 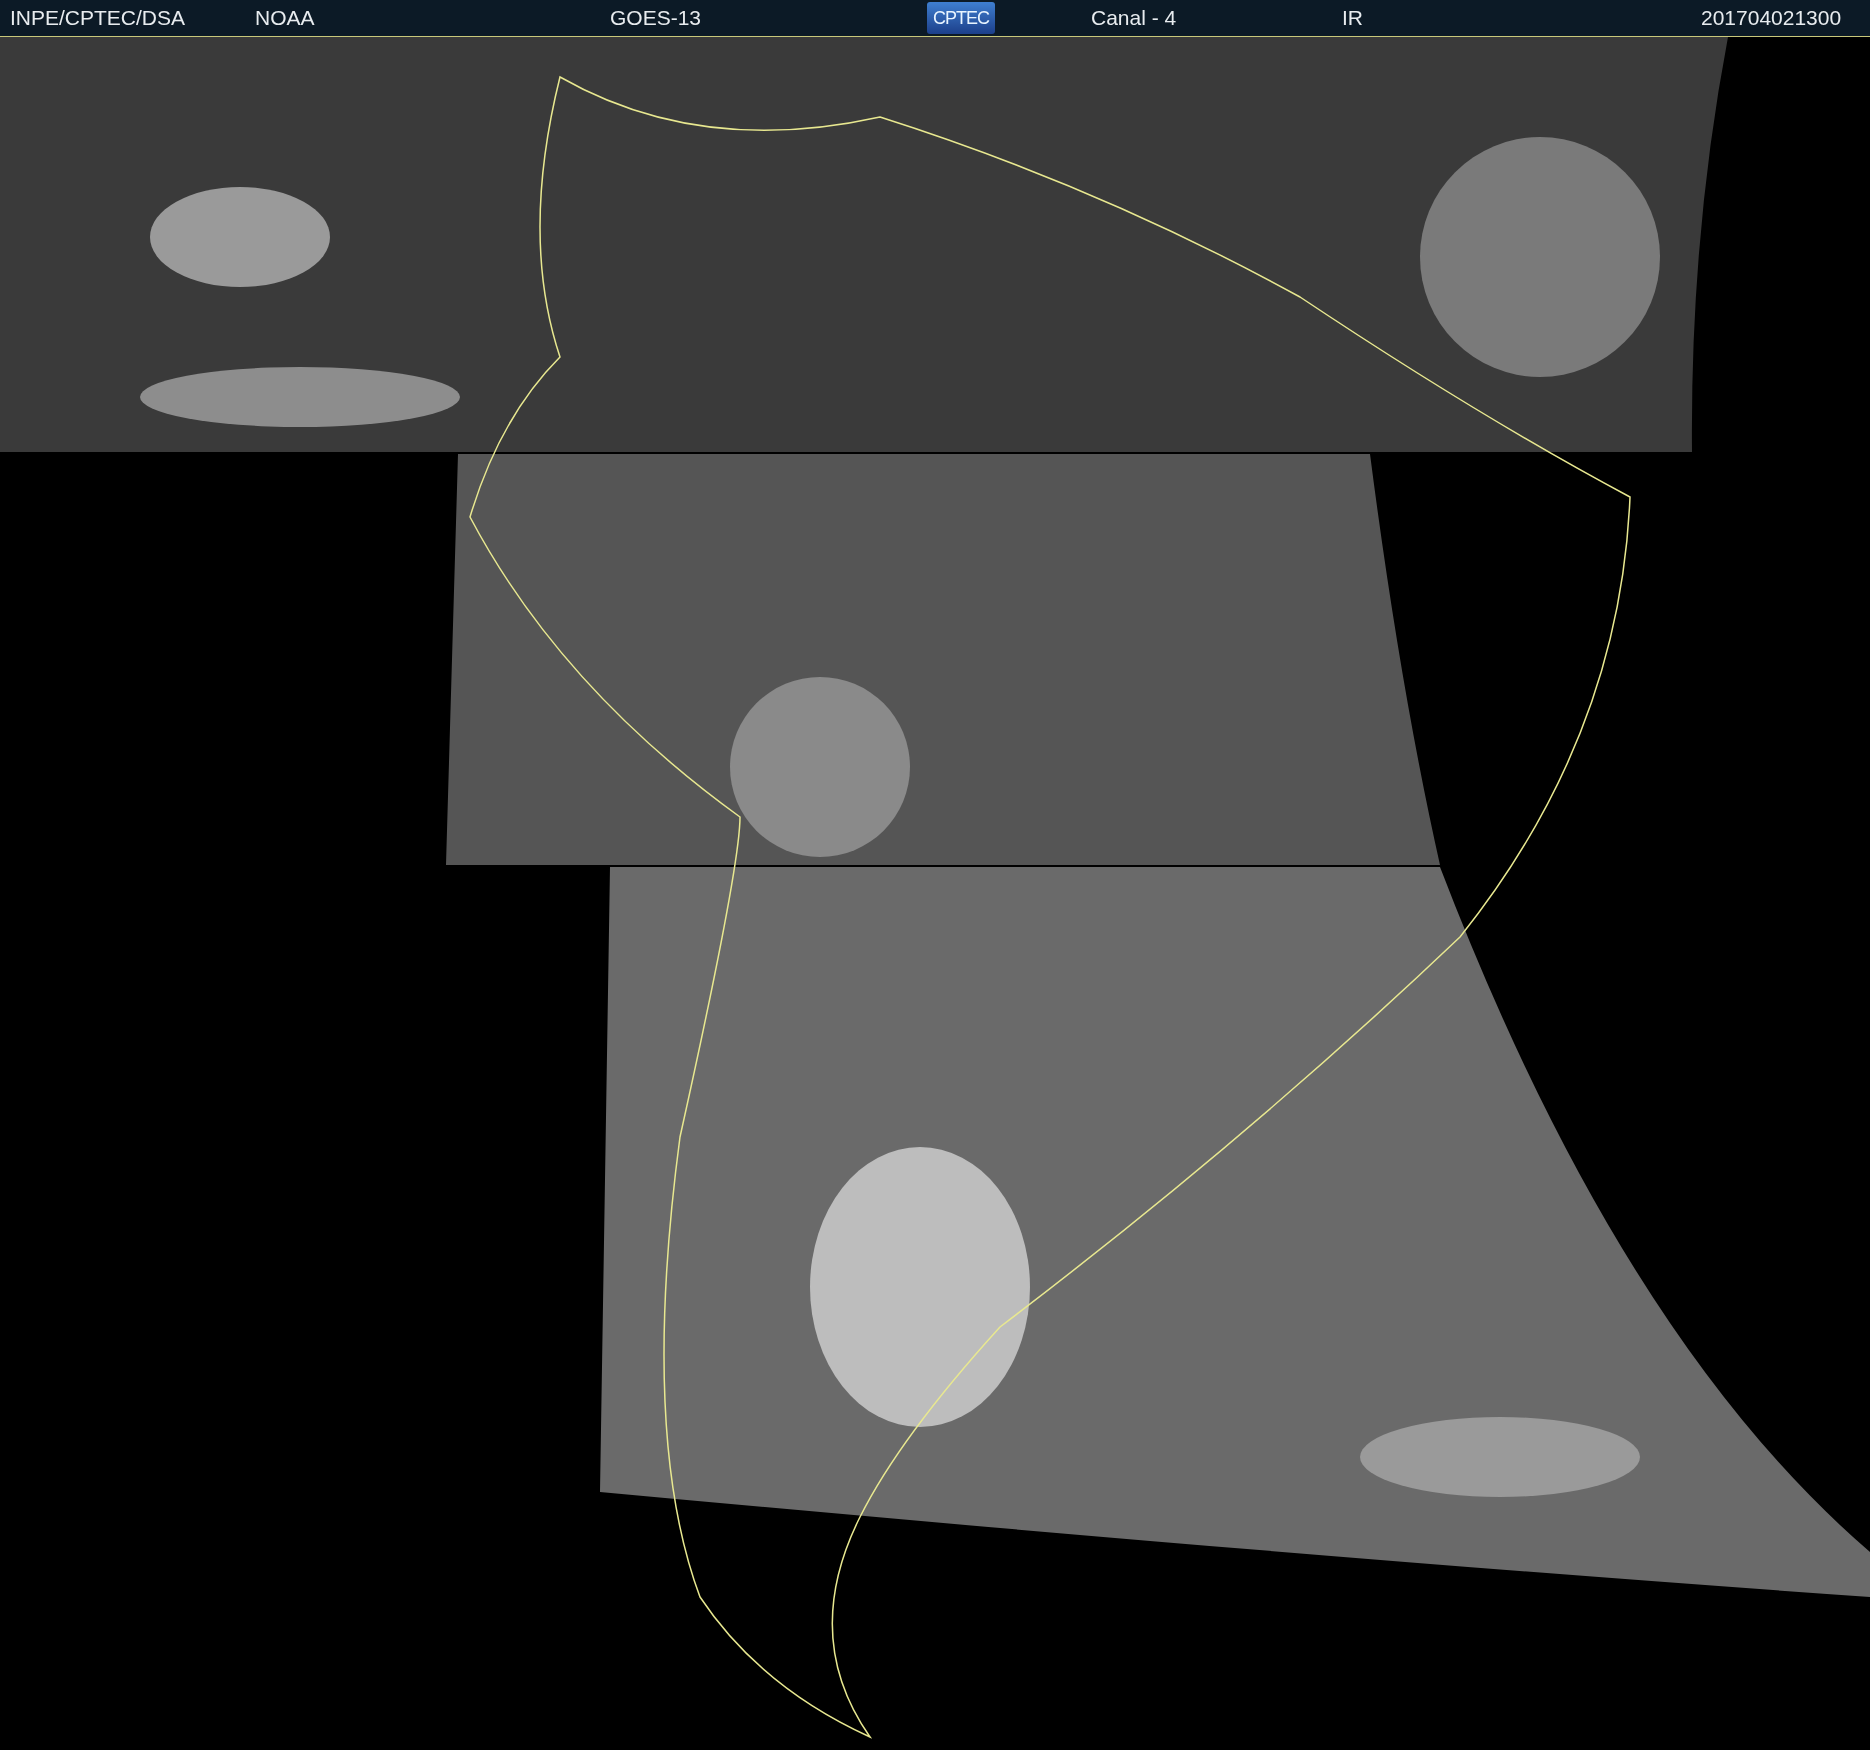 What do you see at coordinates (285, 18) in the screenshot?
I see `header-label: NOAA` at bounding box center [285, 18].